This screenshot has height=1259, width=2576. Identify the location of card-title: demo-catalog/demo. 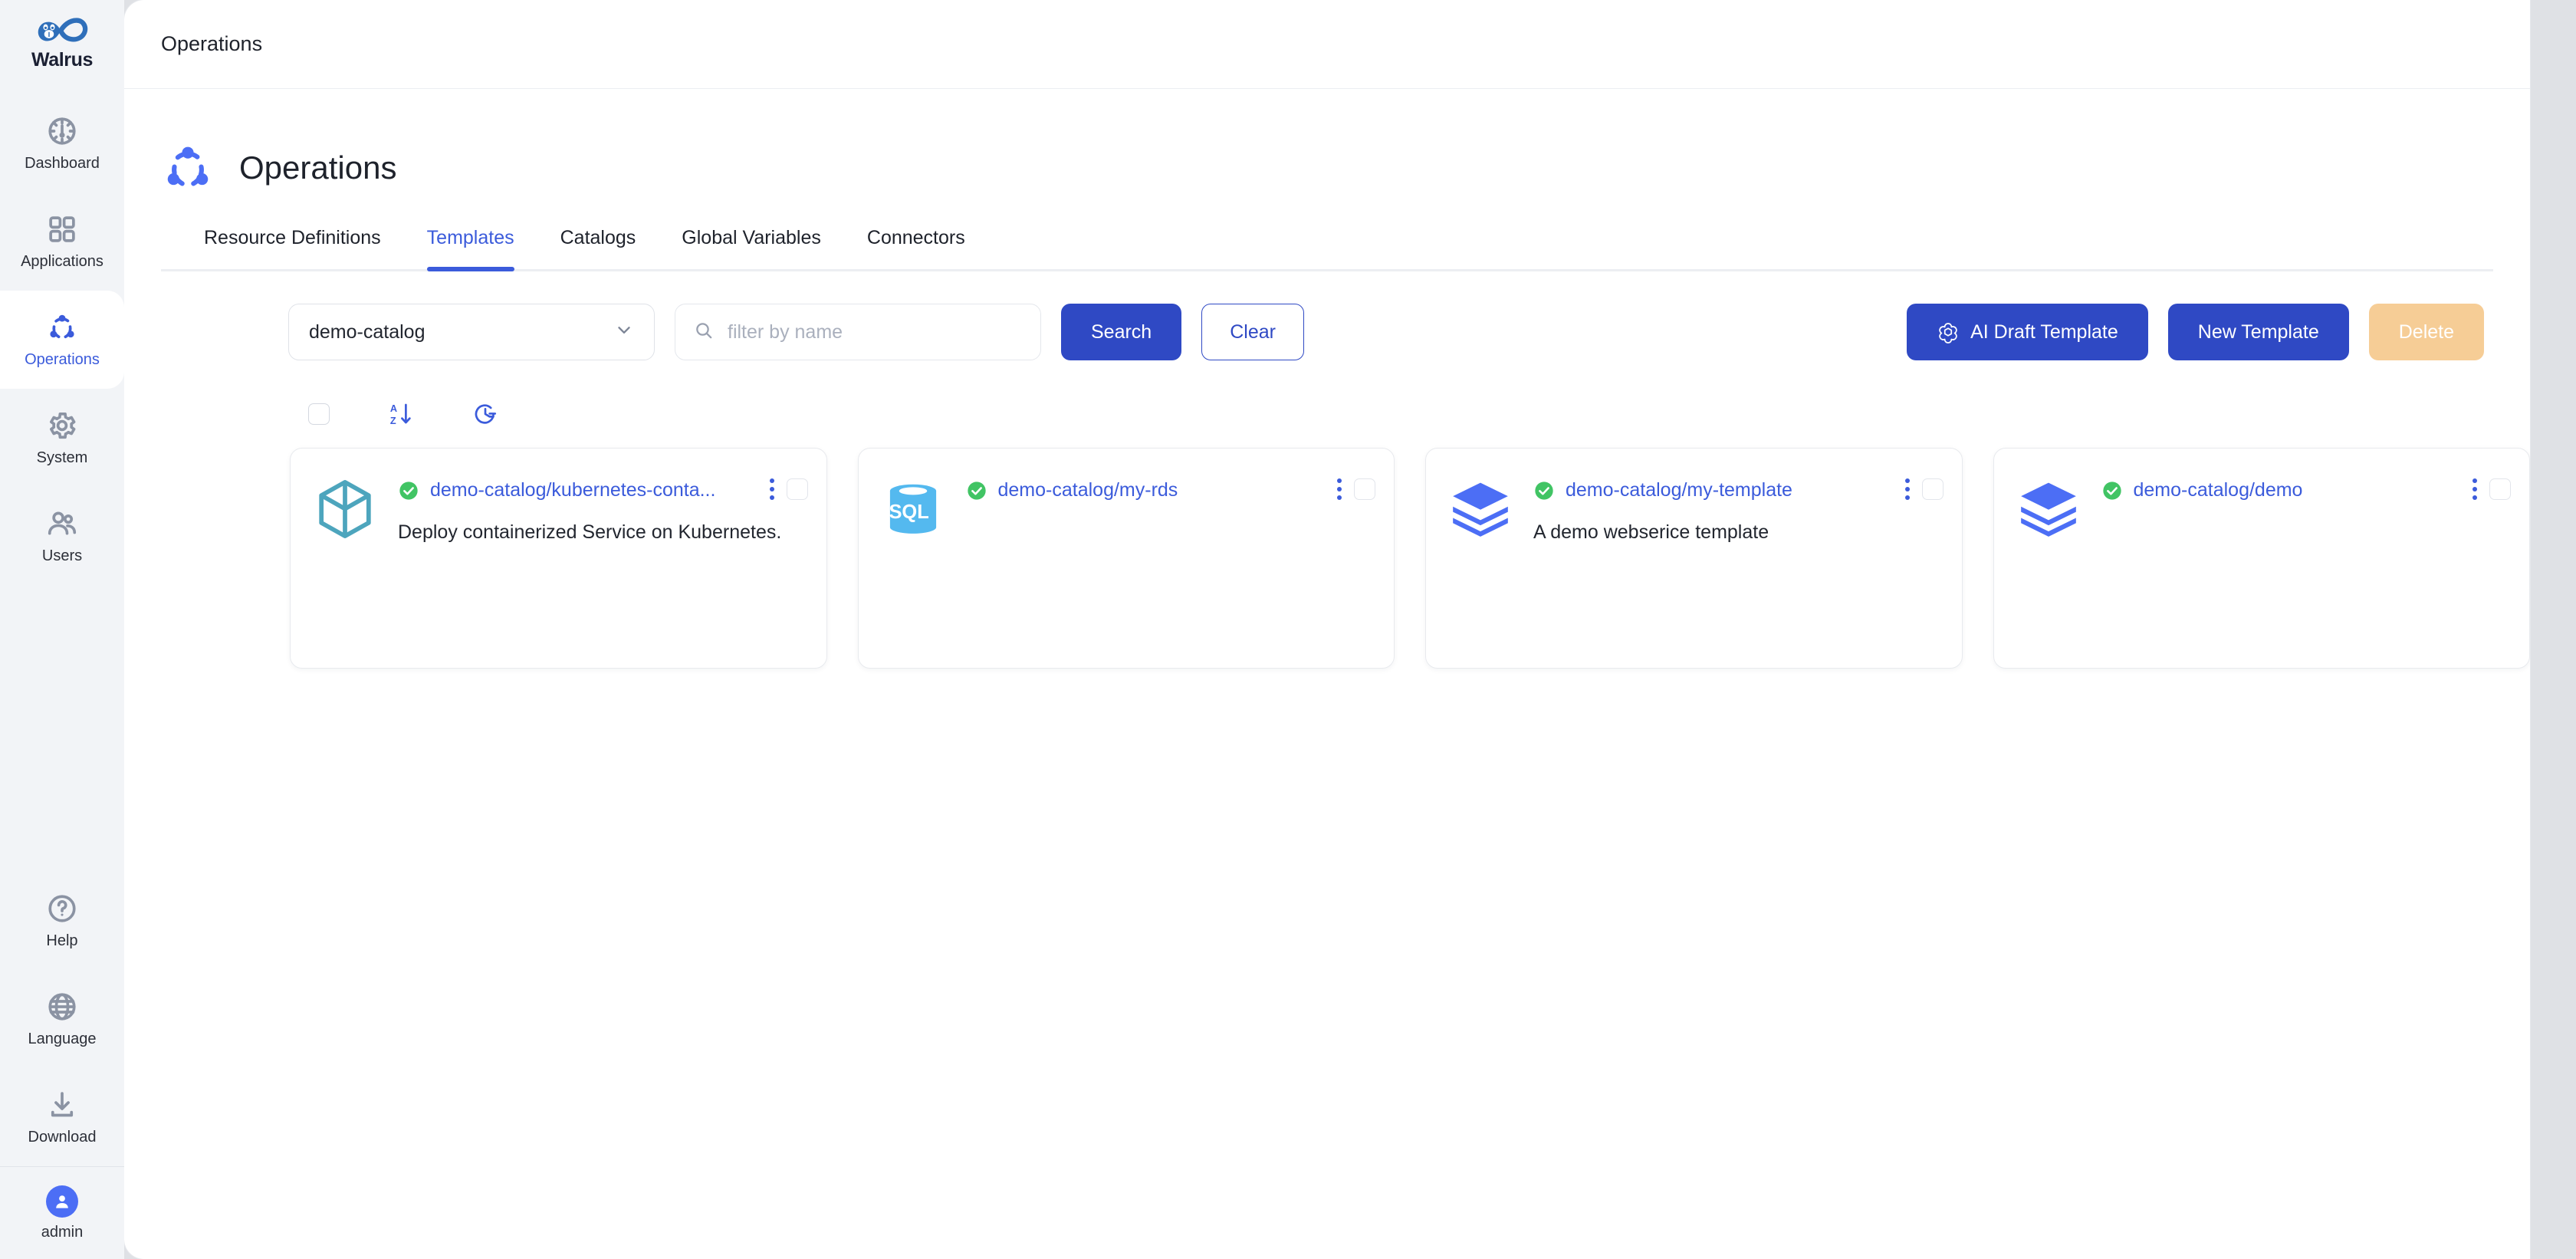
(2218, 490).